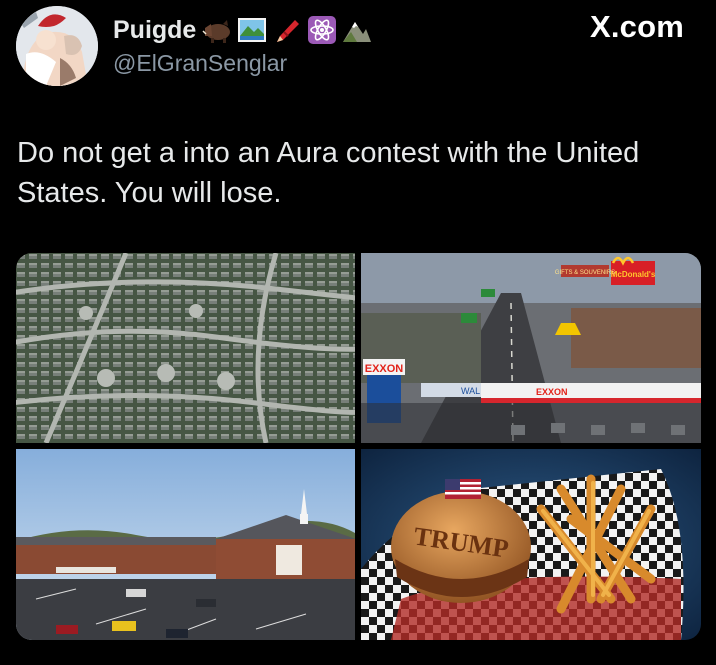  I want to click on national-park-icon, so click(252, 30).